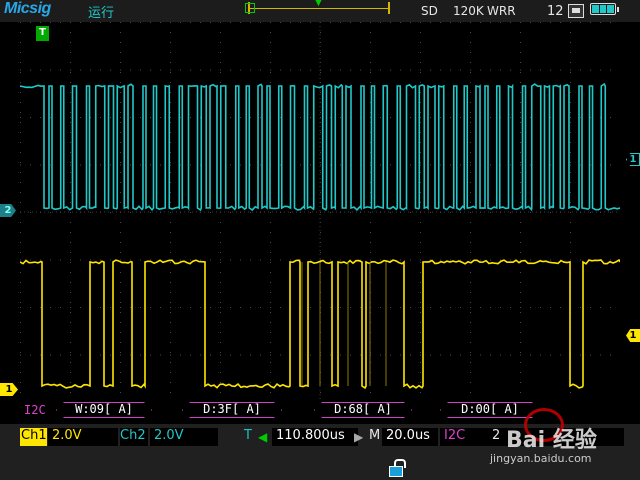 The image size is (640, 480). I want to click on baidu-watermark: Bai 经验 jingyan.baidu.com, so click(555, 437).